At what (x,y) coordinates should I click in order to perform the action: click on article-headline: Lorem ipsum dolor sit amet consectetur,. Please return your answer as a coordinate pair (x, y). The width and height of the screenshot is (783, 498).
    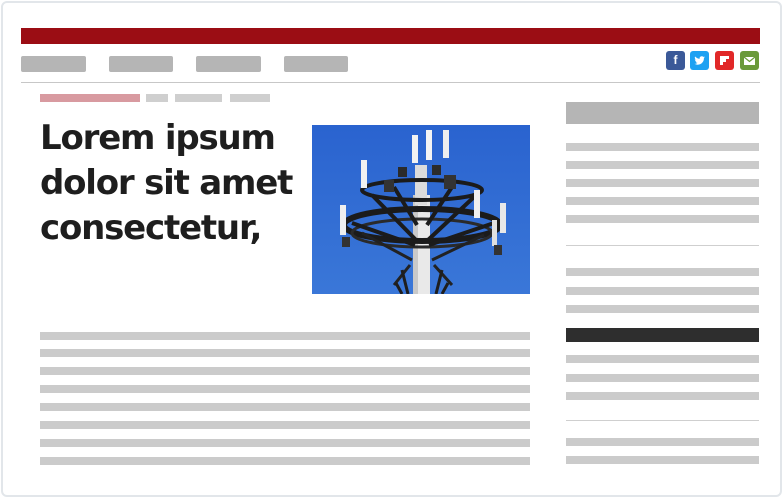
    Looking at the image, I should click on (166, 183).